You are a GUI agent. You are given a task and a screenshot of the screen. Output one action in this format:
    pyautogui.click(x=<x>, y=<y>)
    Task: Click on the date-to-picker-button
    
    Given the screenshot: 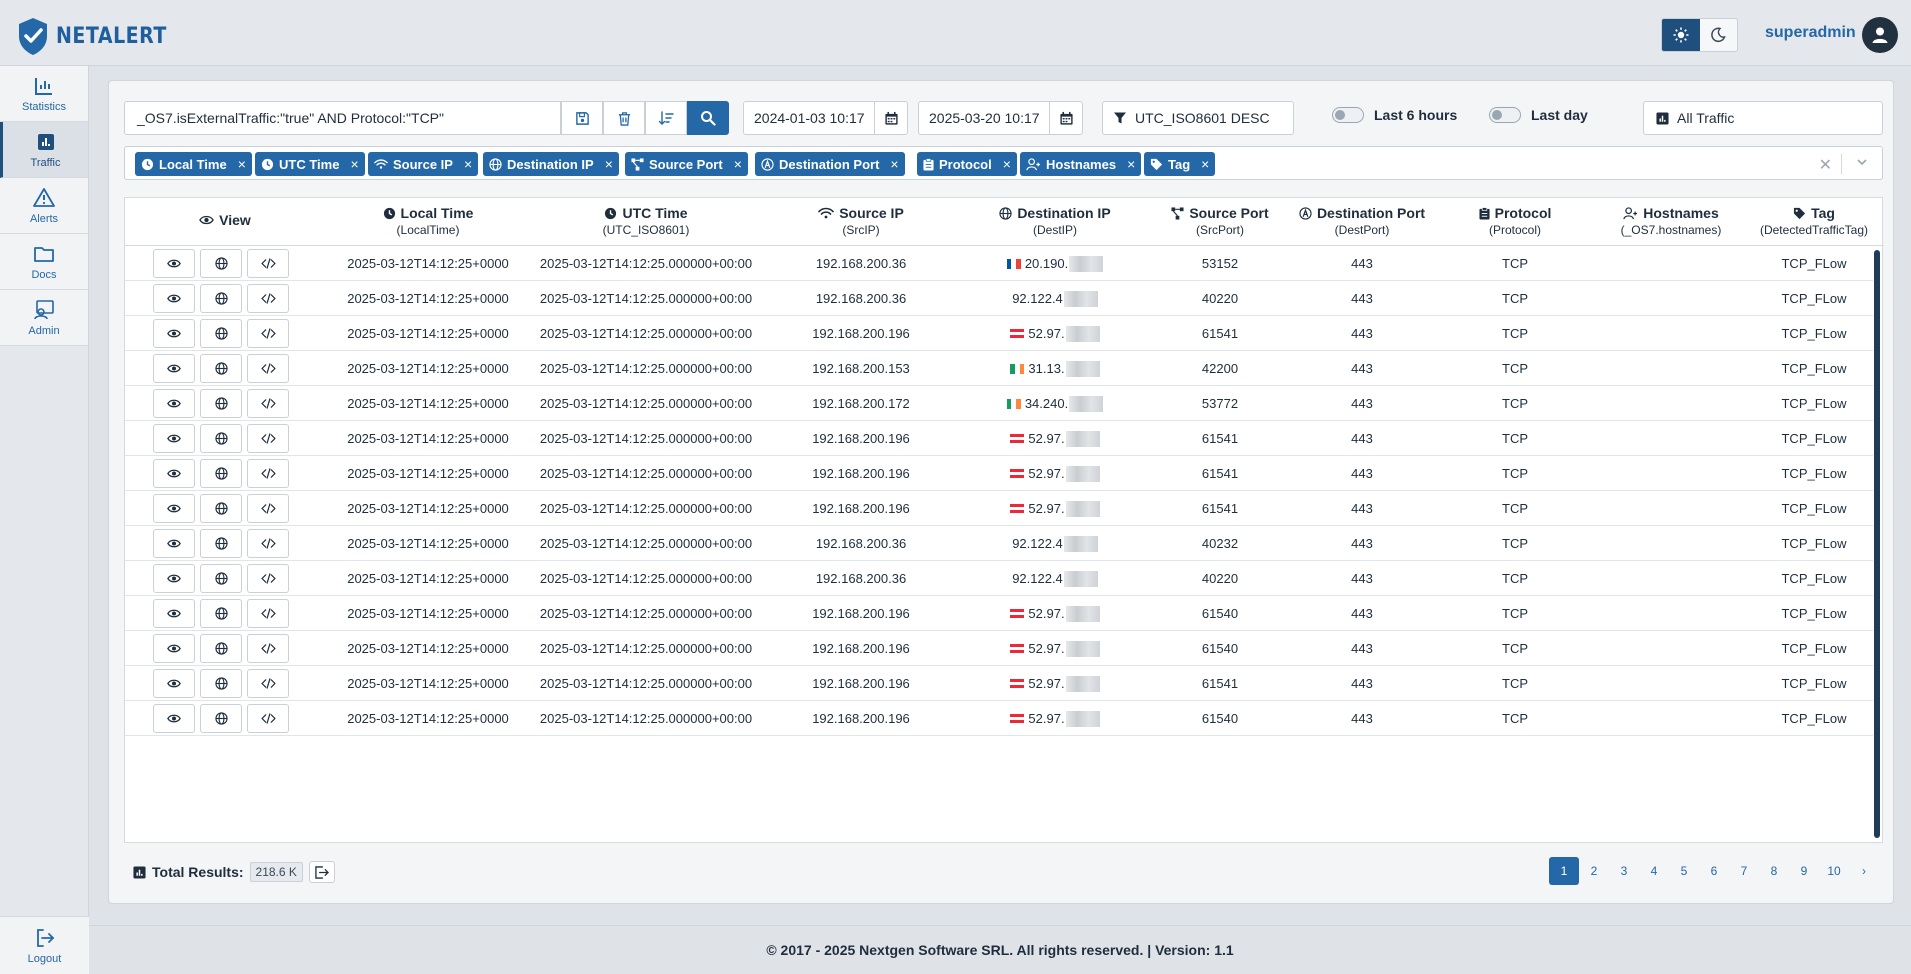 What is the action you would take?
    pyautogui.click(x=1066, y=118)
    